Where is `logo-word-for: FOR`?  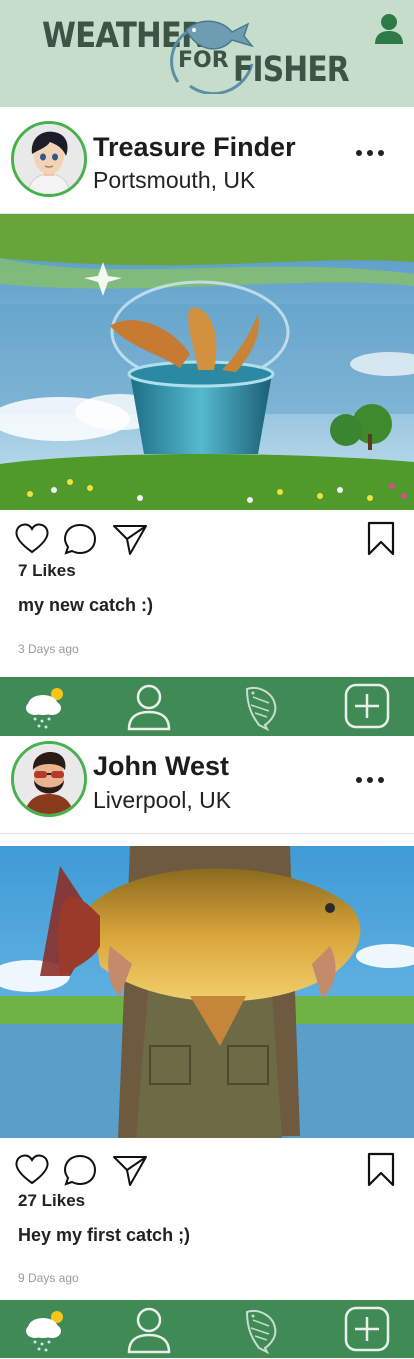 logo-word-for: FOR is located at coordinates (203, 60).